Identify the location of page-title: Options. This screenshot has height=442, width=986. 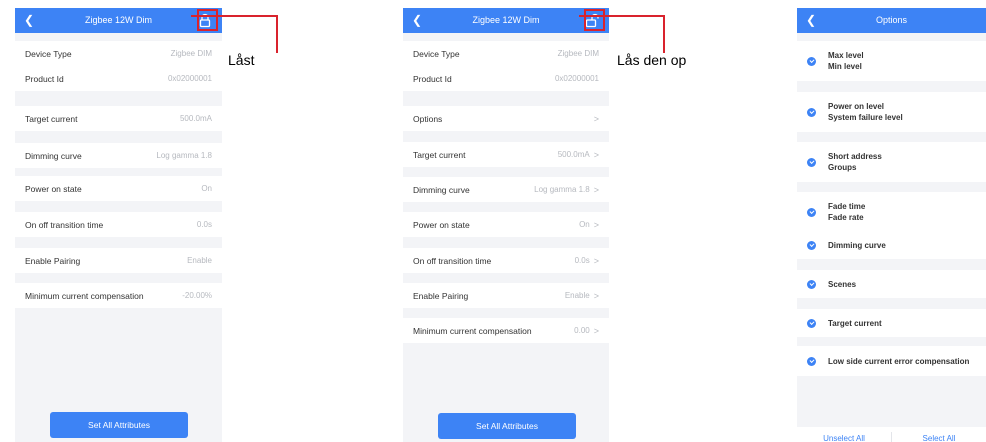
(891, 20).